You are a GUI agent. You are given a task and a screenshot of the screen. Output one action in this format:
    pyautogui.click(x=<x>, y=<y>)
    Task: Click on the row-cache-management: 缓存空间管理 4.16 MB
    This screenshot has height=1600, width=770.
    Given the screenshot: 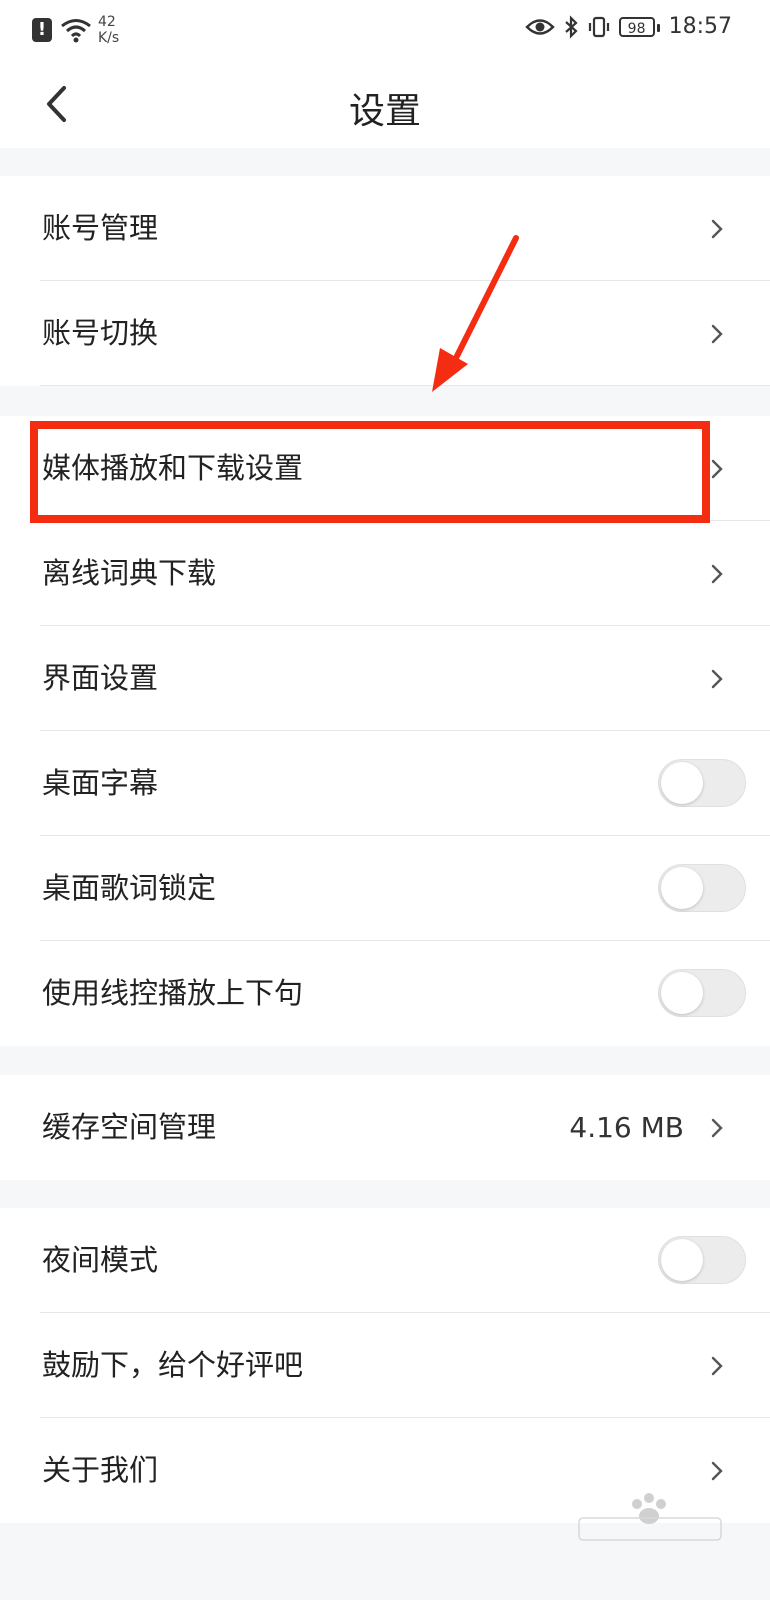 What is the action you would take?
    pyautogui.click(x=385, y=1127)
    